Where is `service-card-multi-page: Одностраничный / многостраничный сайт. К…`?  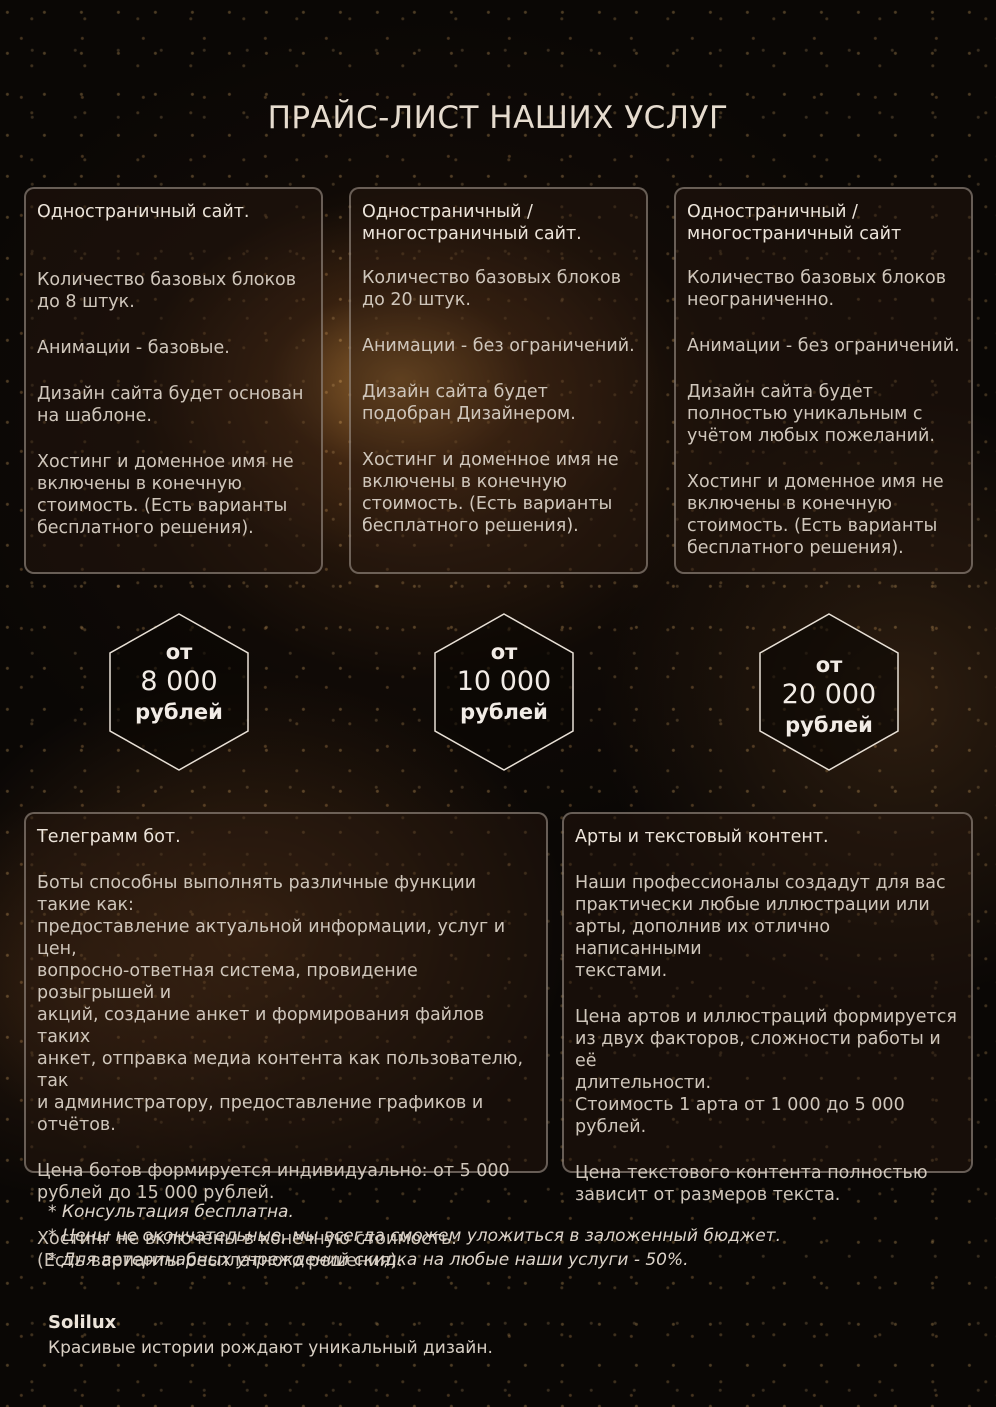 service-card-multi-page: Одностраничный / многостраничный сайт. К… is located at coordinates (498, 380).